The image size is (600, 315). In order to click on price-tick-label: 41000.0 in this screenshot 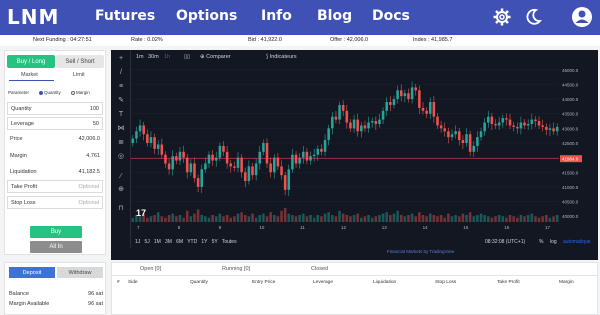, I will do `click(570, 187)`.